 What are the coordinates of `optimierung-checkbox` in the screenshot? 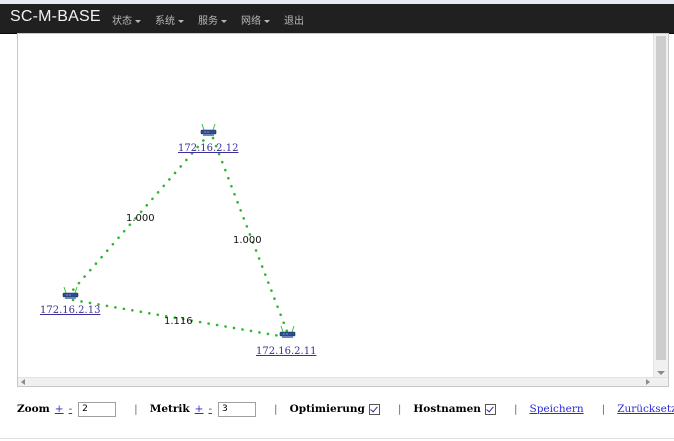 It's located at (374, 409).